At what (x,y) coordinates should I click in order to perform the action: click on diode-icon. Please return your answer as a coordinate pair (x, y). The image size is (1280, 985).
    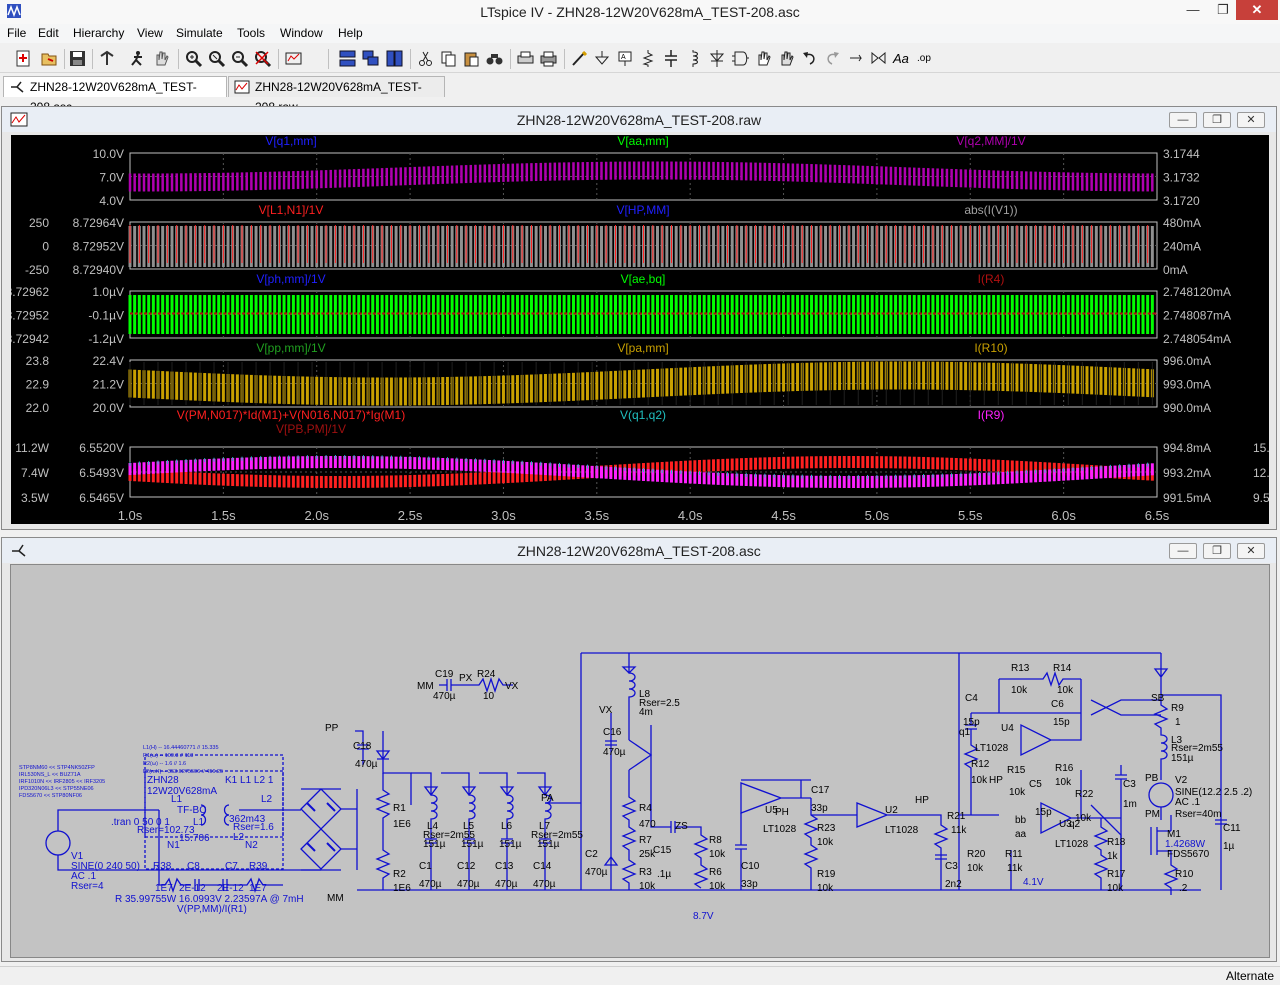
    Looking at the image, I should click on (717, 58).